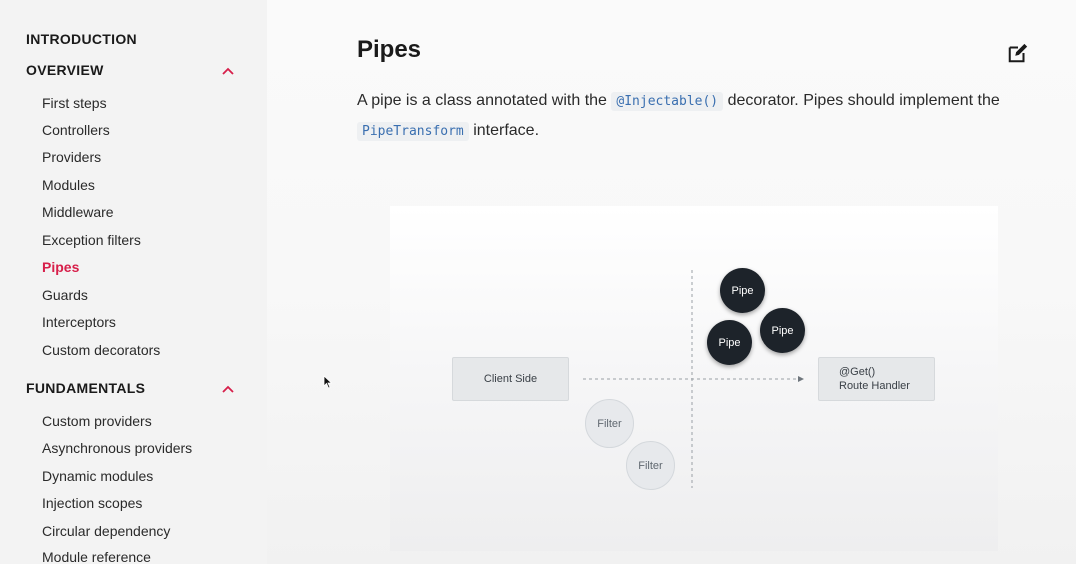 The height and width of the screenshot is (564, 1076). What do you see at coordinates (68, 185) in the screenshot?
I see `sidebar-item-modules: Modules` at bounding box center [68, 185].